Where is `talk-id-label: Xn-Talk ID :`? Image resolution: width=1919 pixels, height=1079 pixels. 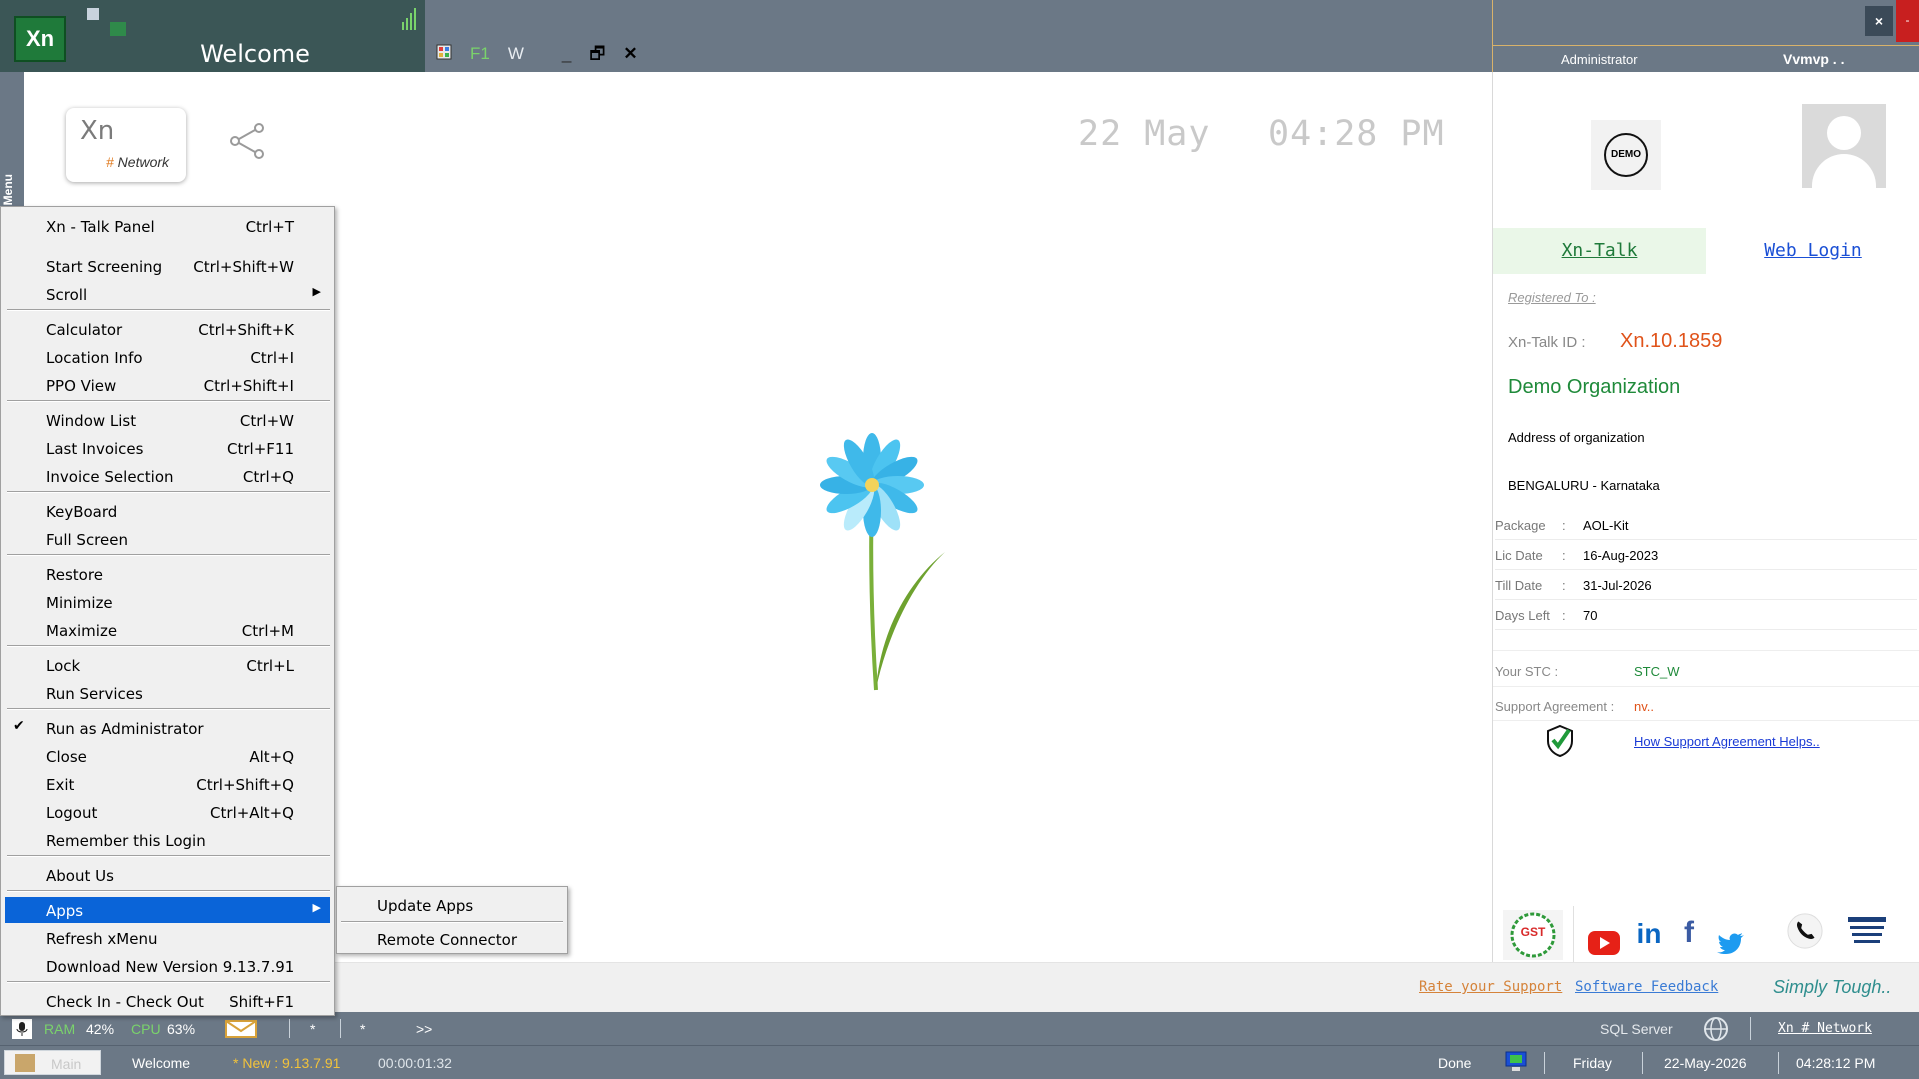 talk-id-label: Xn-Talk ID : is located at coordinates (1547, 342).